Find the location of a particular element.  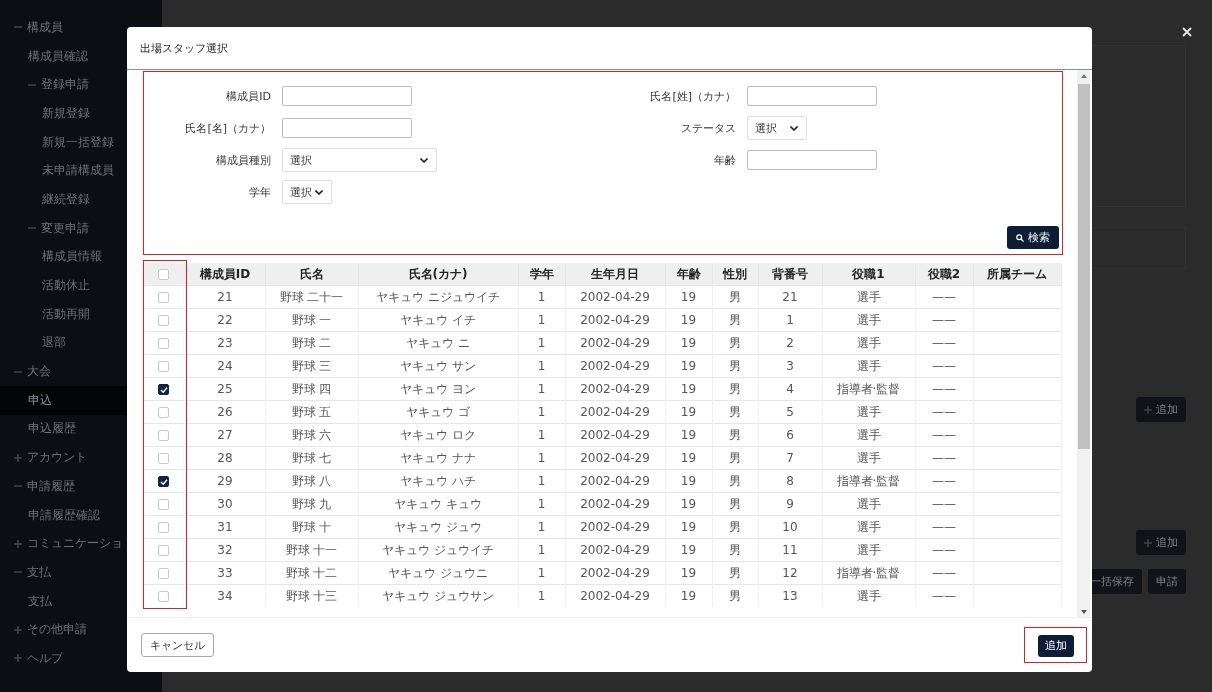

table-cell: ヤキュウ ゴ is located at coordinates (438, 412).